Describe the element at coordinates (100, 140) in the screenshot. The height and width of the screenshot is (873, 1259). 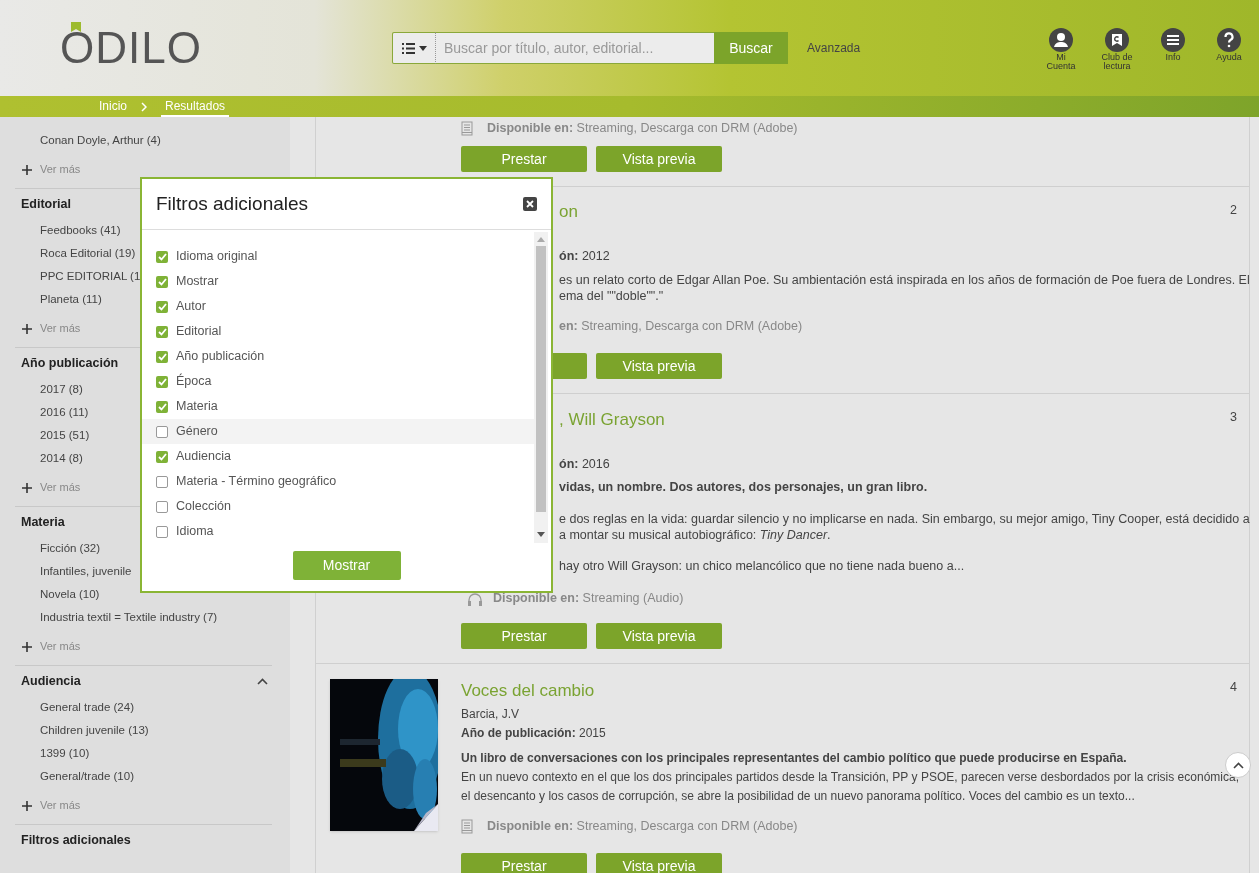
I see `filter-option: Conan Doyle, Arthur (4)` at that location.